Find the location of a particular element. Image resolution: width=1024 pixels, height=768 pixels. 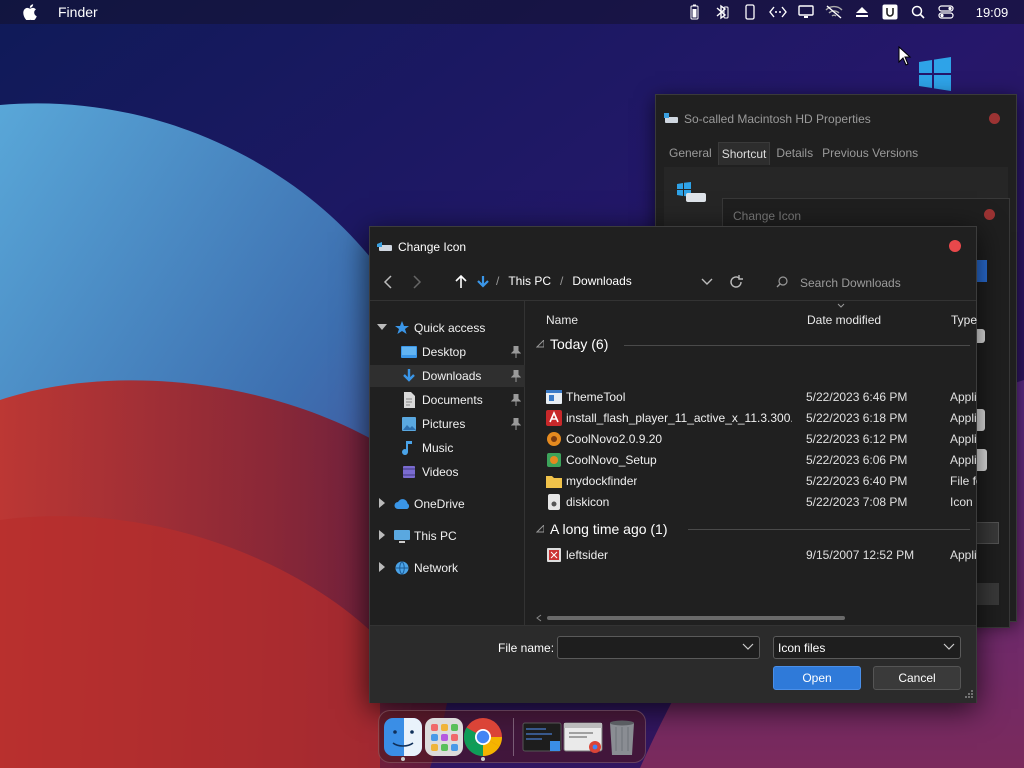

forward-arrow-icon is located at coordinates (417, 282).